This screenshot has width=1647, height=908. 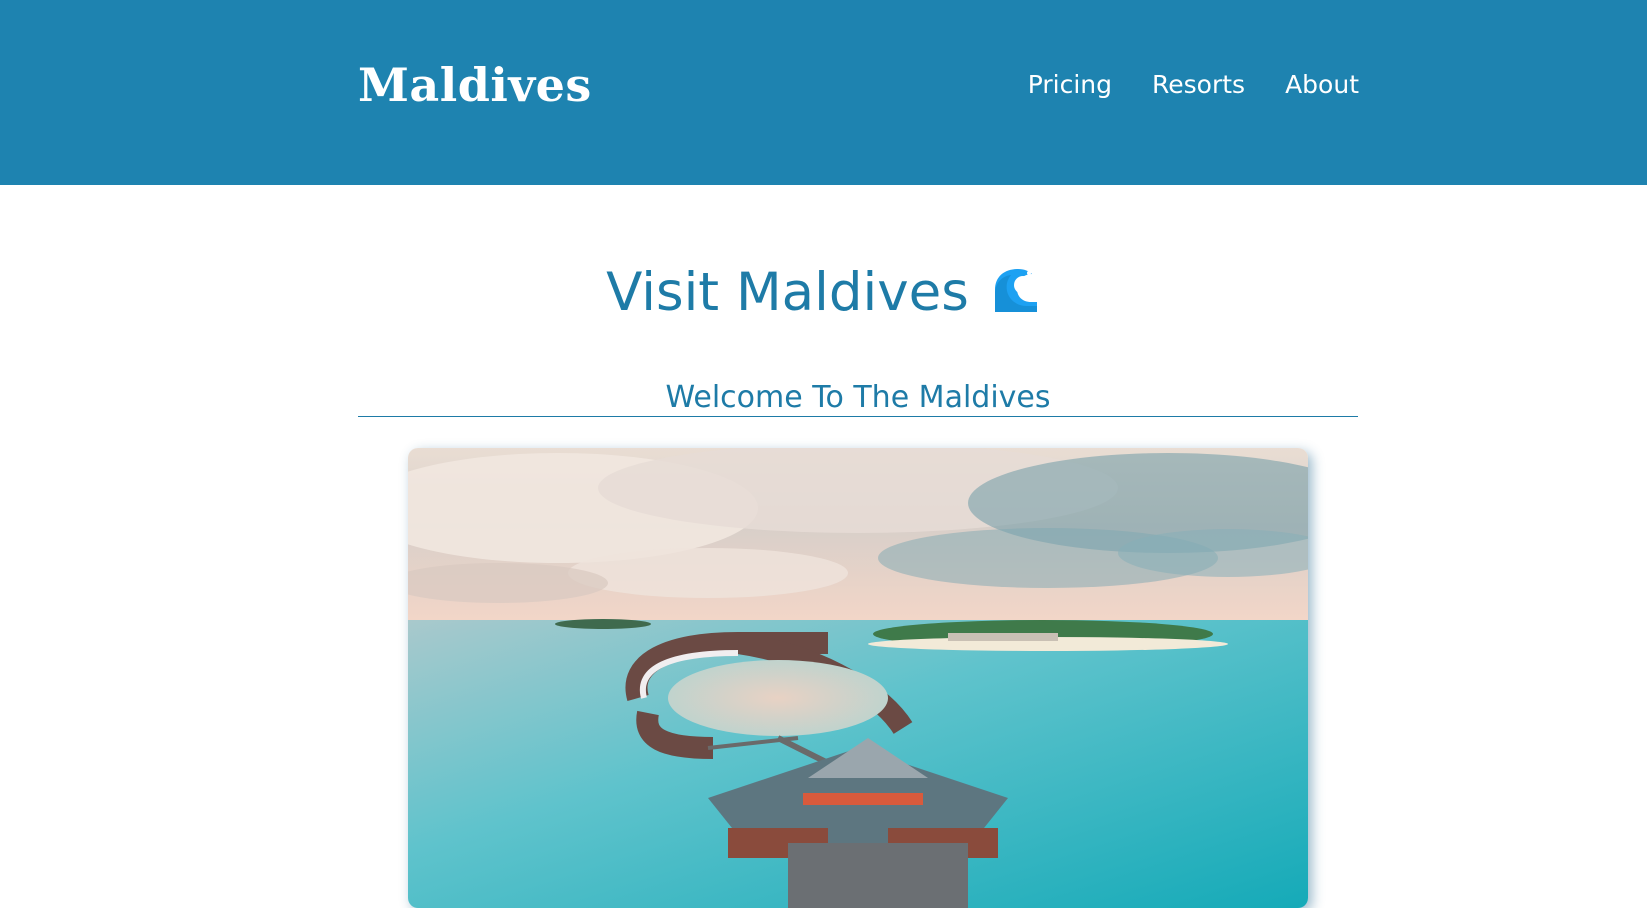 I want to click on nav-link-pricing: Pricing, so click(x=1070, y=84).